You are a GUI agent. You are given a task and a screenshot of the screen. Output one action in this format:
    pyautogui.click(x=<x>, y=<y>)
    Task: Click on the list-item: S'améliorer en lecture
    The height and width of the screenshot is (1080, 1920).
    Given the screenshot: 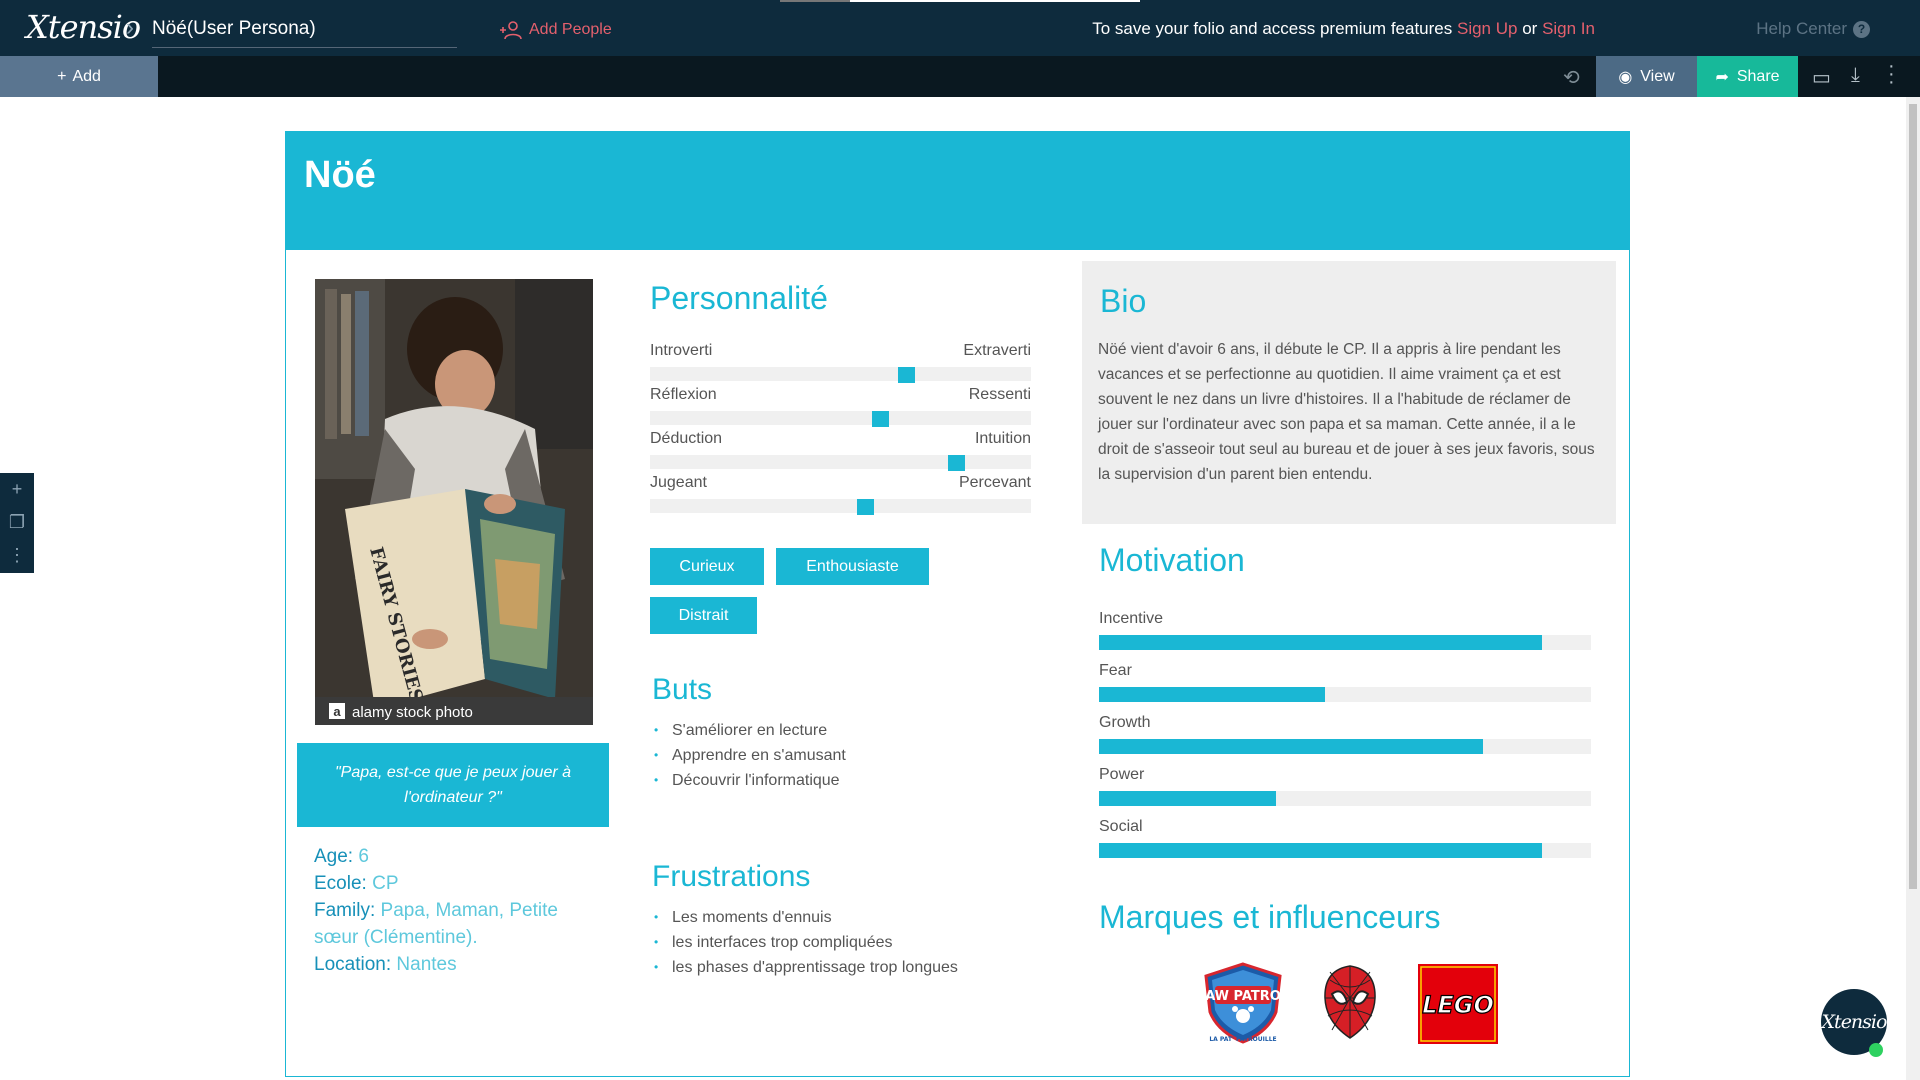 What is the action you would take?
    pyautogui.click(x=749, y=730)
    